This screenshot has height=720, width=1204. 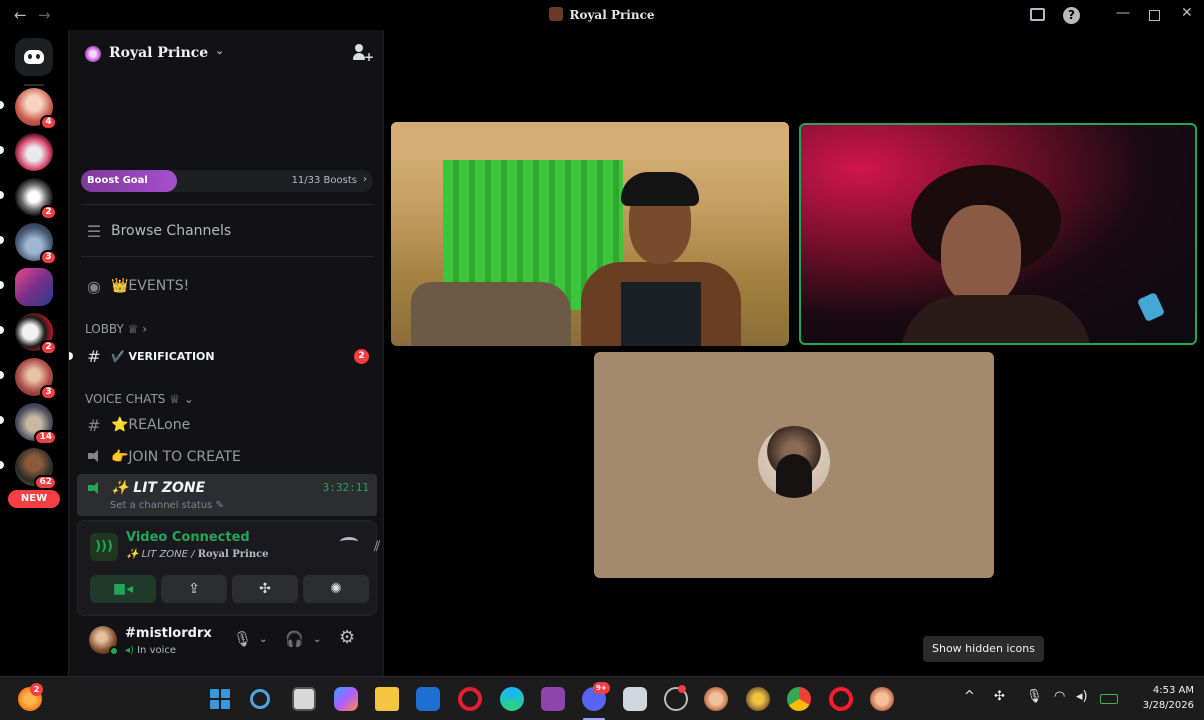 What do you see at coordinates (1154, 15) in the screenshot?
I see `maximize-button` at bounding box center [1154, 15].